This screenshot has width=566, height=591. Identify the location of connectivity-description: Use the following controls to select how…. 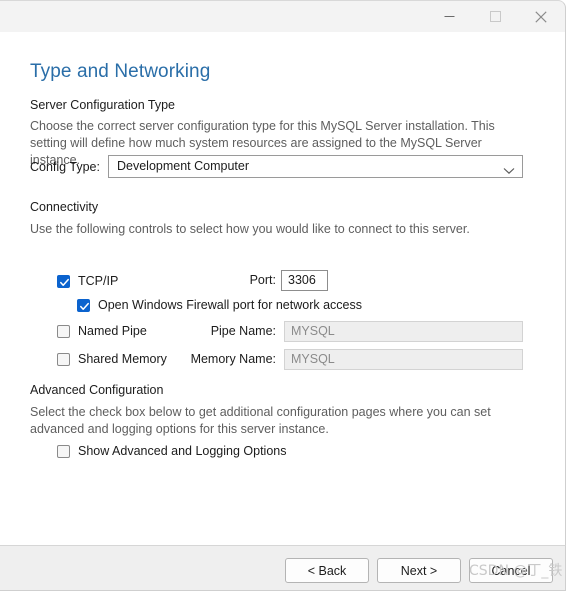
(250, 229).